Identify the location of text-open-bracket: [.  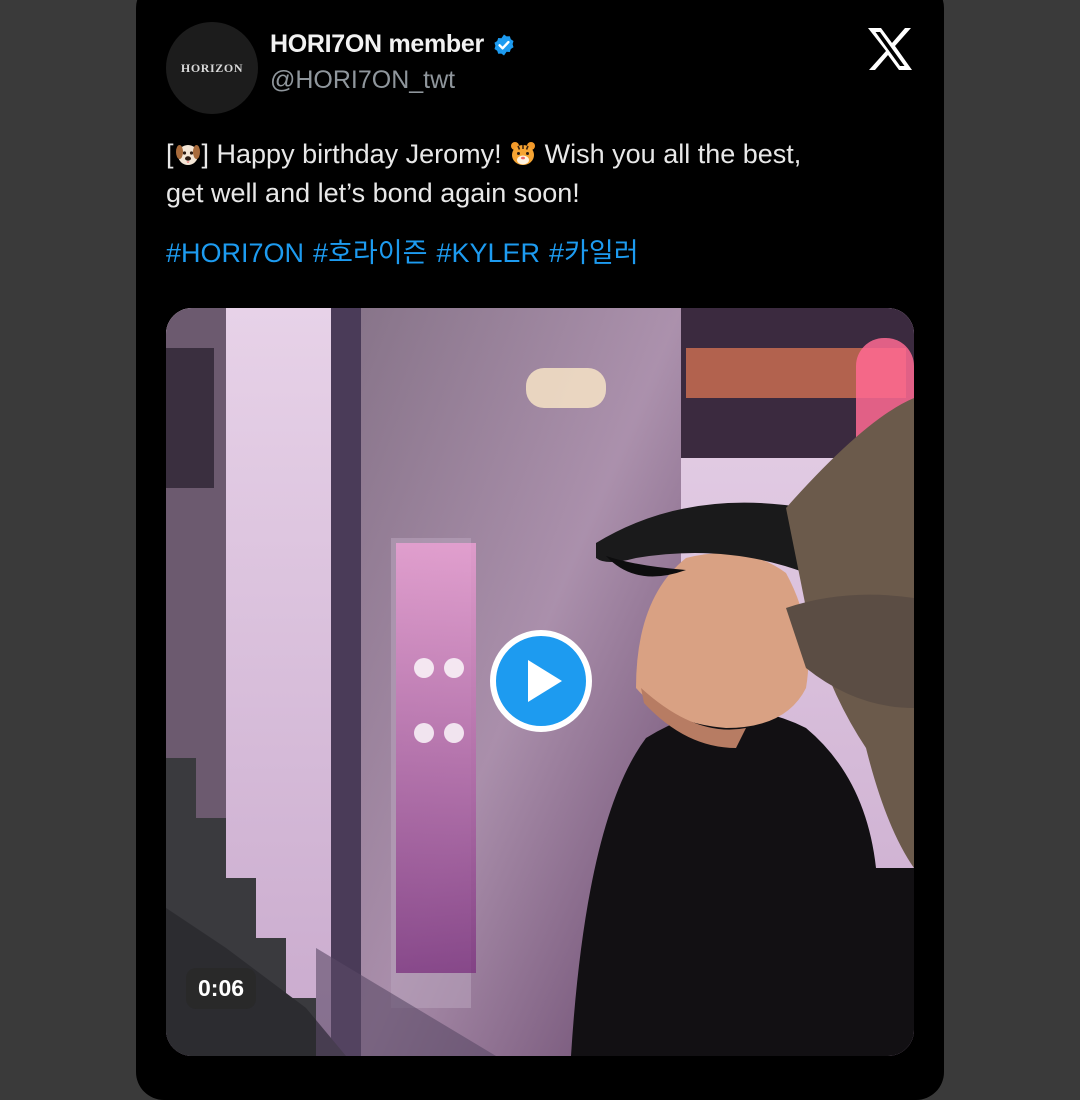
(170, 154).